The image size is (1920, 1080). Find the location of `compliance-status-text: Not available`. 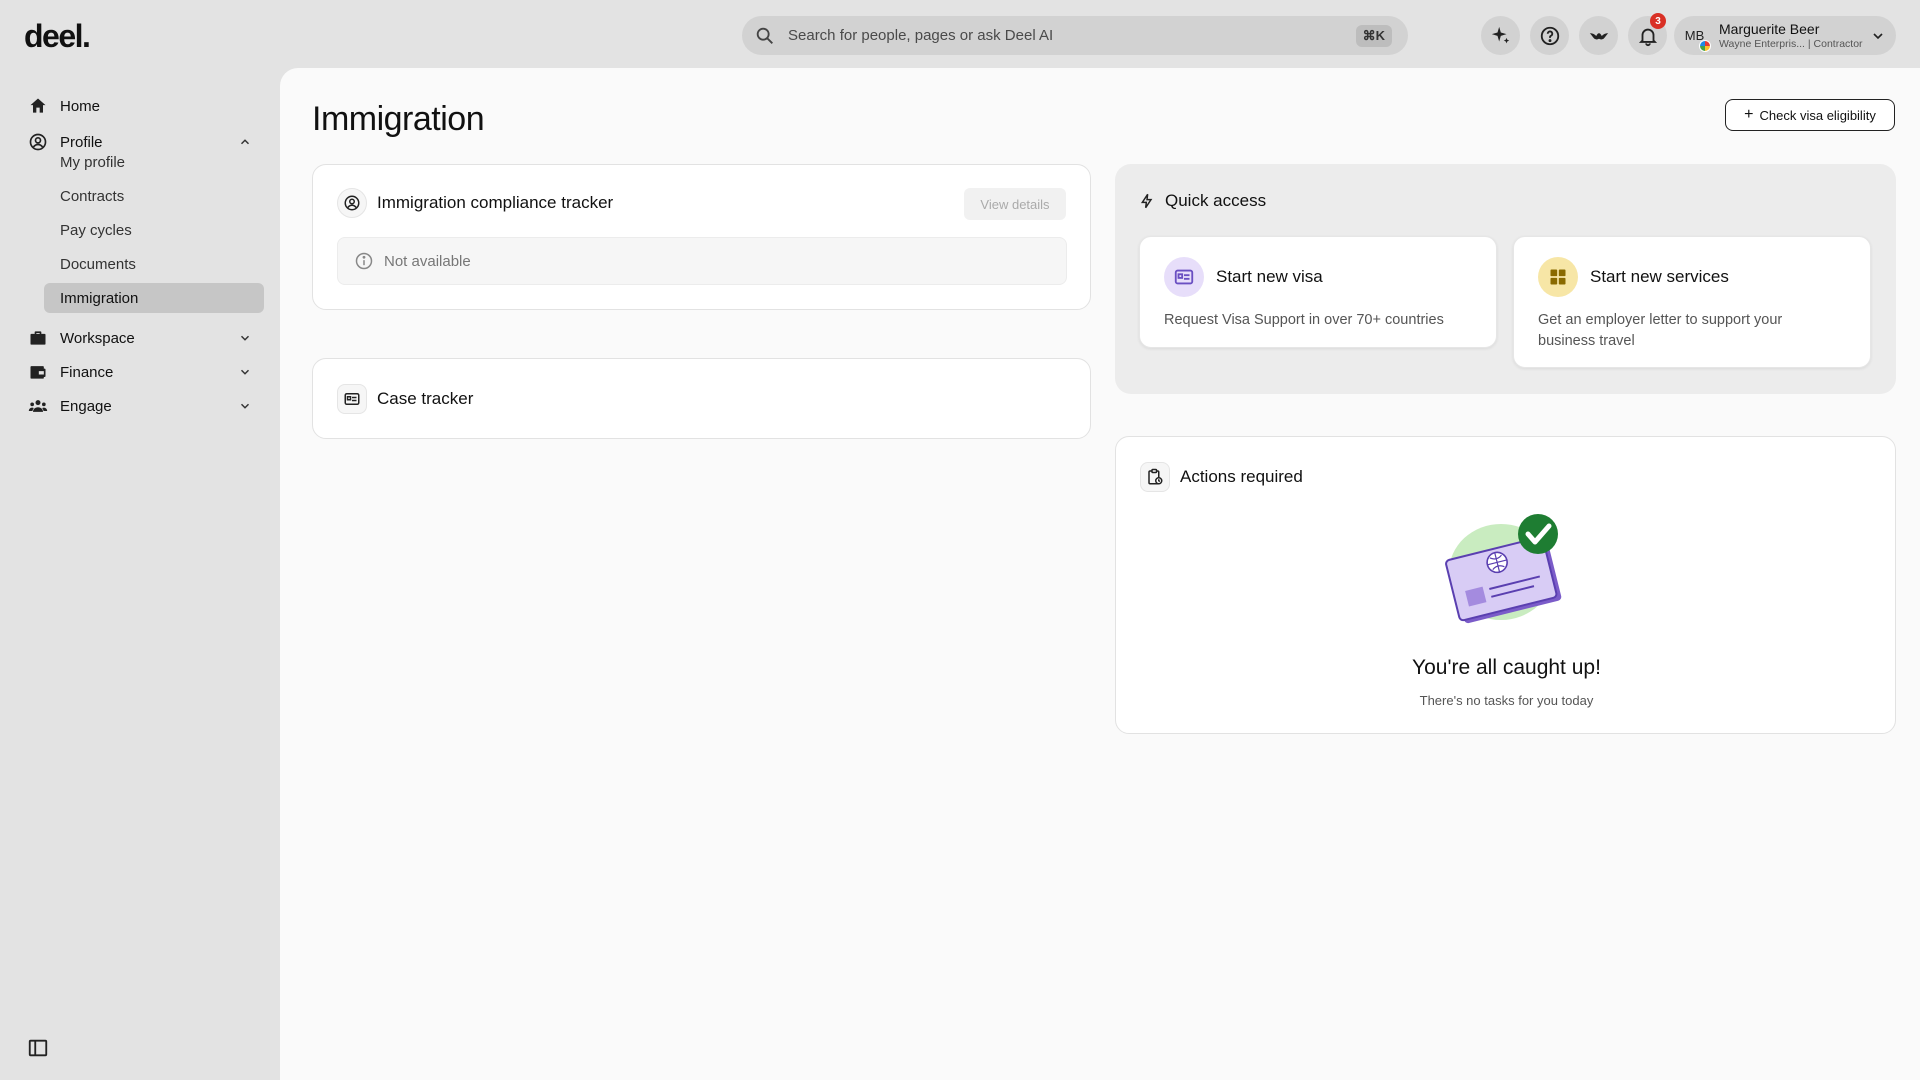

compliance-status-text: Not available is located at coordinates (427, 261).